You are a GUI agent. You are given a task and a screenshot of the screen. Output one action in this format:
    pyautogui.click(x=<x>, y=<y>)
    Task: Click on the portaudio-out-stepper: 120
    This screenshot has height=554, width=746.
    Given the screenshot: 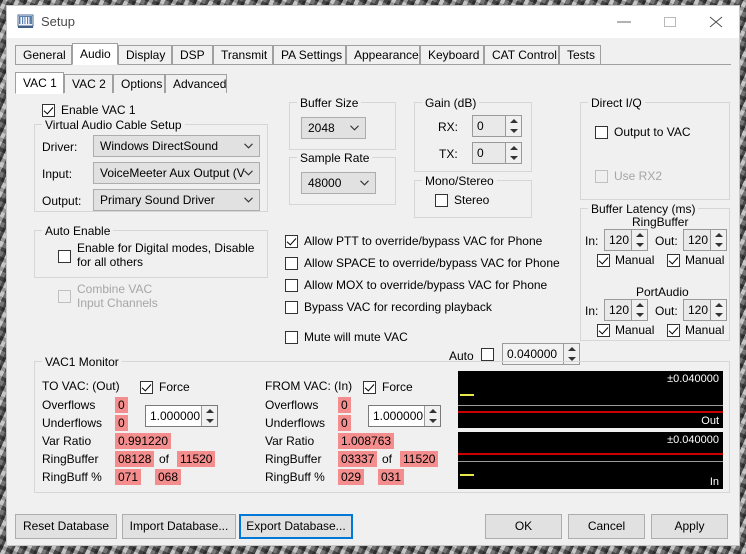 What is the action you would take?
    pyautogui.click(x=705, y=310)
    